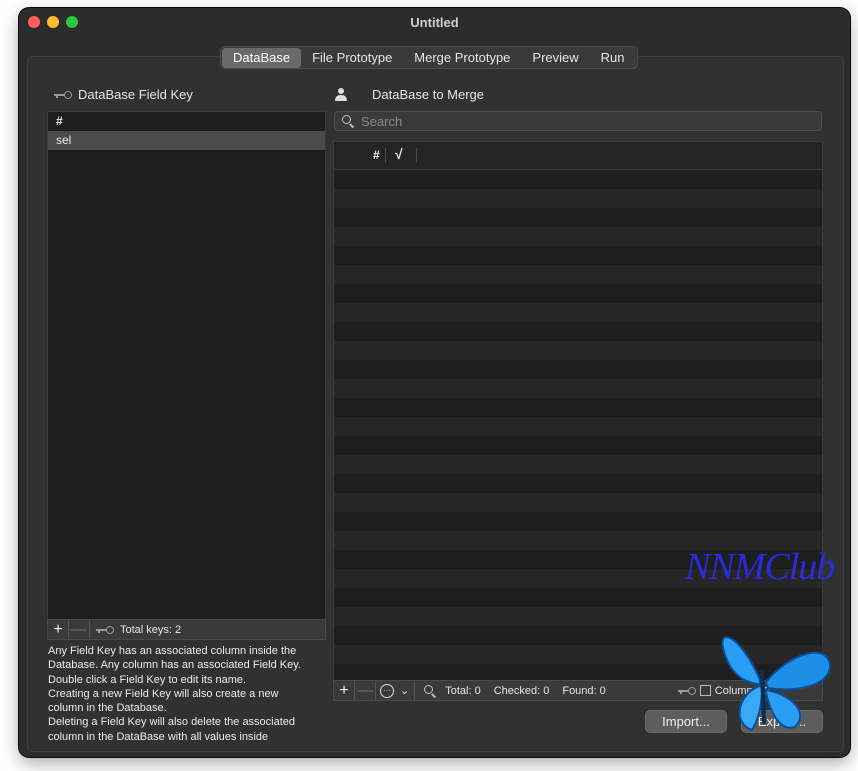 The width and height of the screenshot is (858, 771). Describe the element at coordinates (405, 691) in the screenshot. I see `chevron-down-icon: ⌄` at that location.